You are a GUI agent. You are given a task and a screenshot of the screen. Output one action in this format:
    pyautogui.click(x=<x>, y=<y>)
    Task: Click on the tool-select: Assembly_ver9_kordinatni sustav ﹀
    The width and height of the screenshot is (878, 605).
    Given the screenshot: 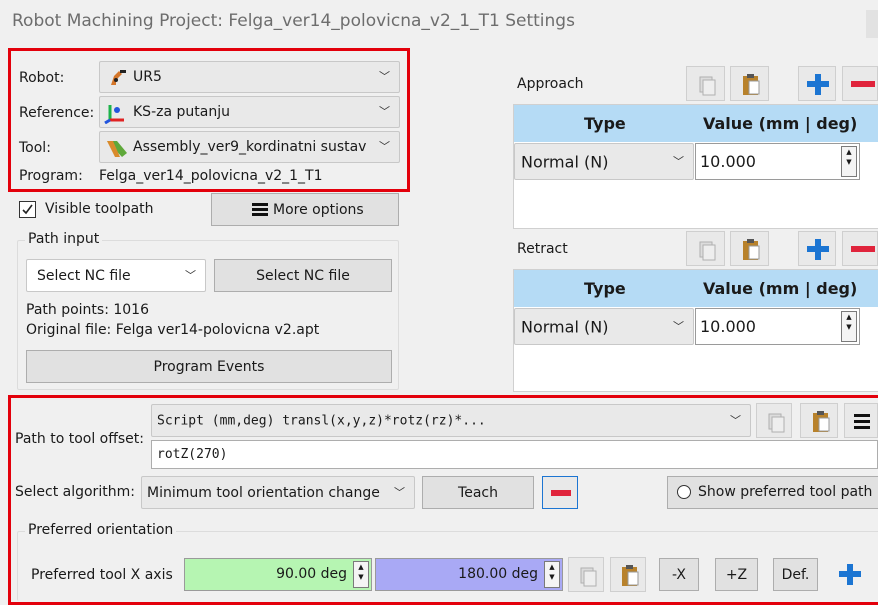 What is the action you would take?
    pyautogui.click(x=249, y=147)
    